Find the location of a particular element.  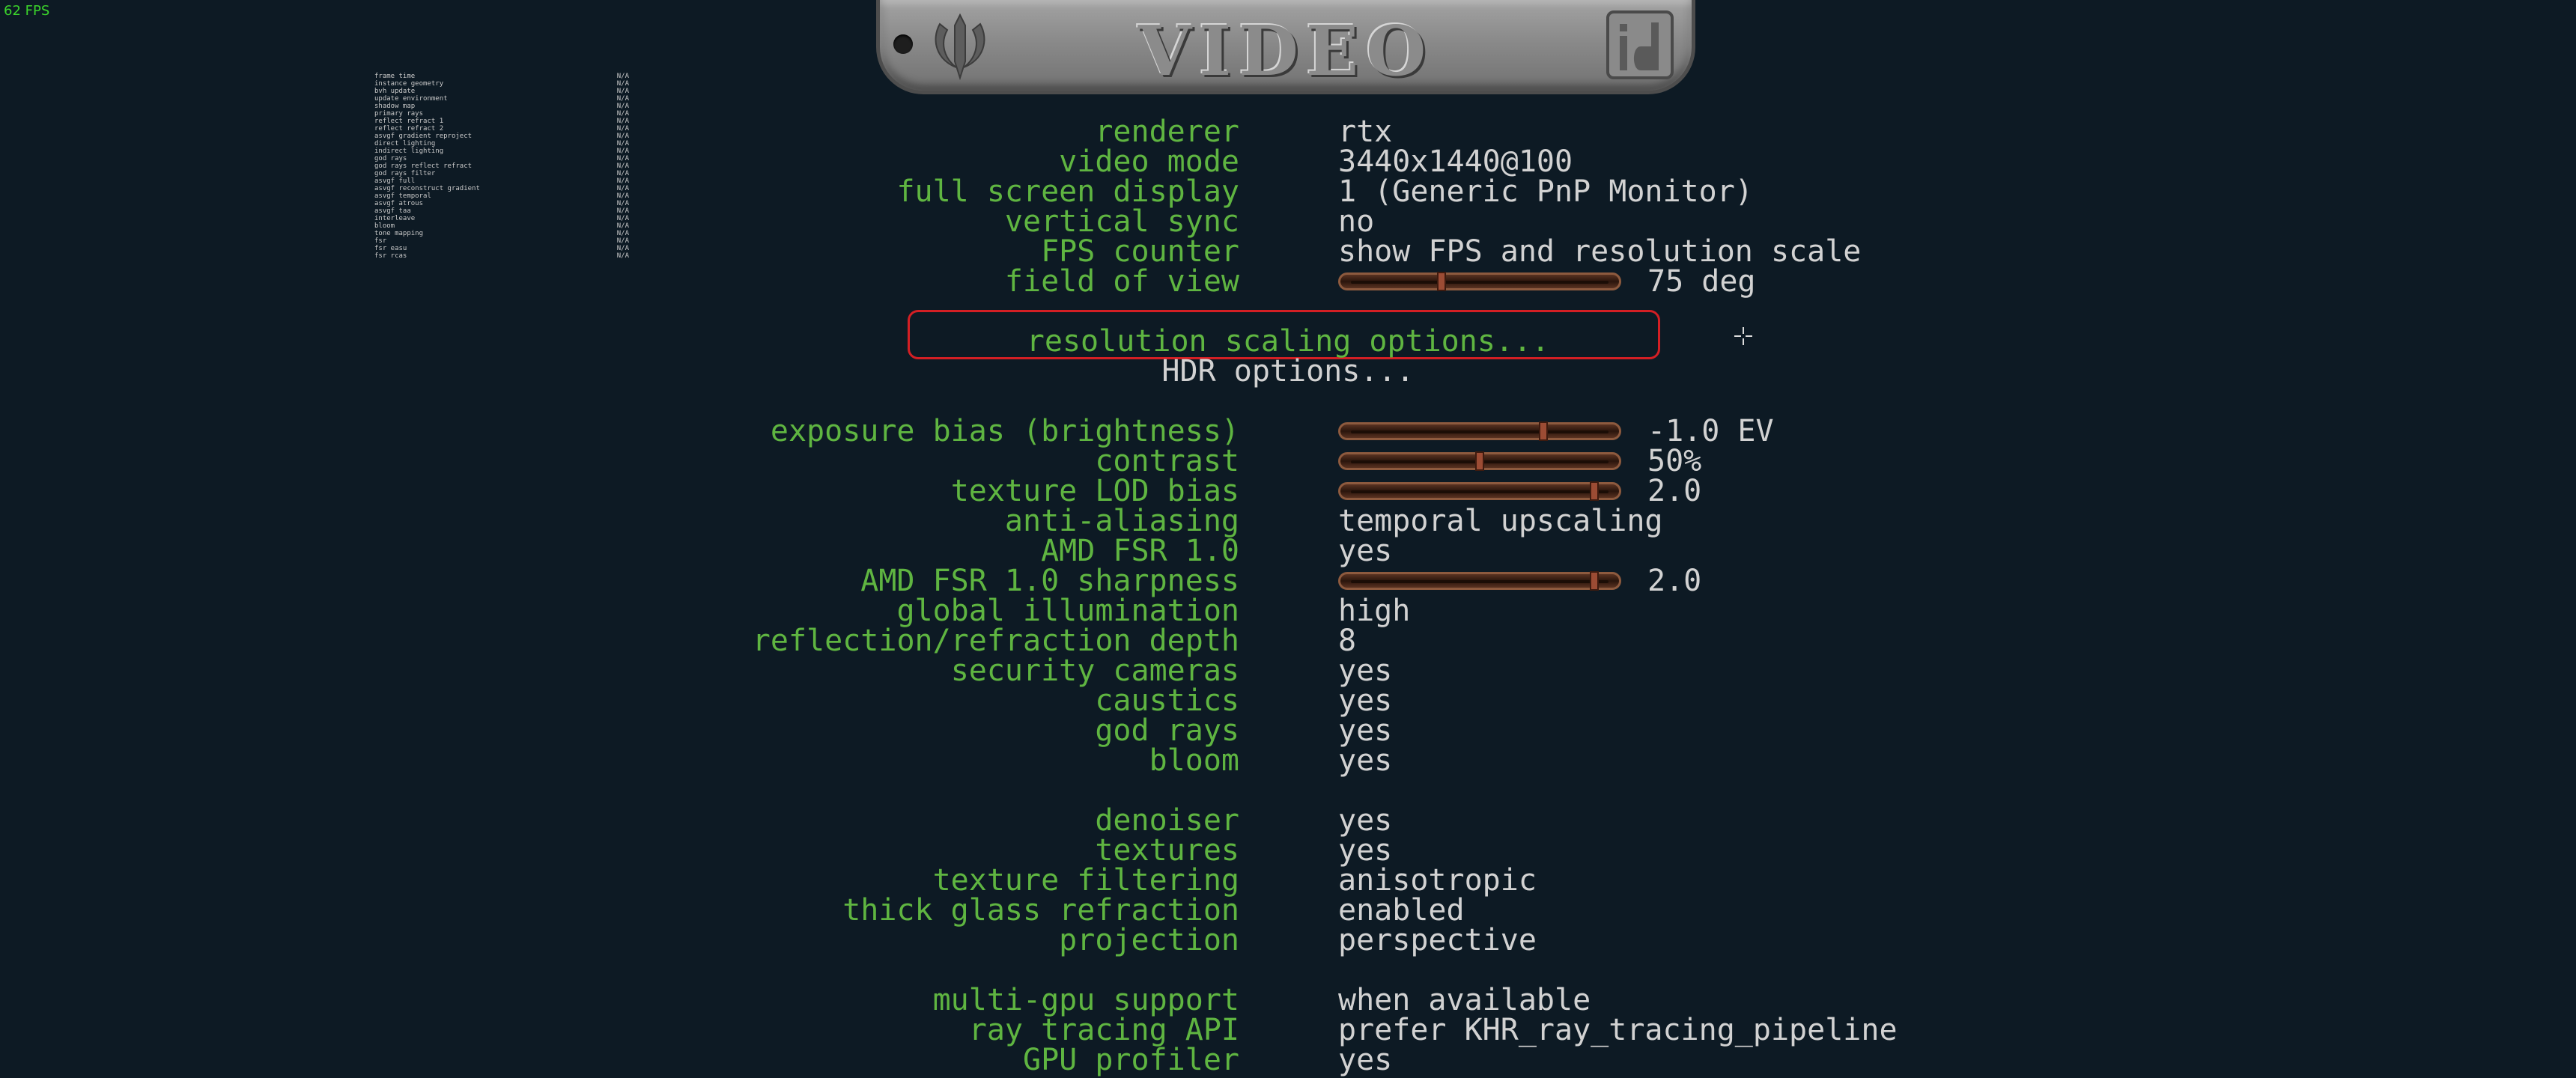

menu-item-vertical-sync: vertical sync no is located at coordinates (1288, 222).